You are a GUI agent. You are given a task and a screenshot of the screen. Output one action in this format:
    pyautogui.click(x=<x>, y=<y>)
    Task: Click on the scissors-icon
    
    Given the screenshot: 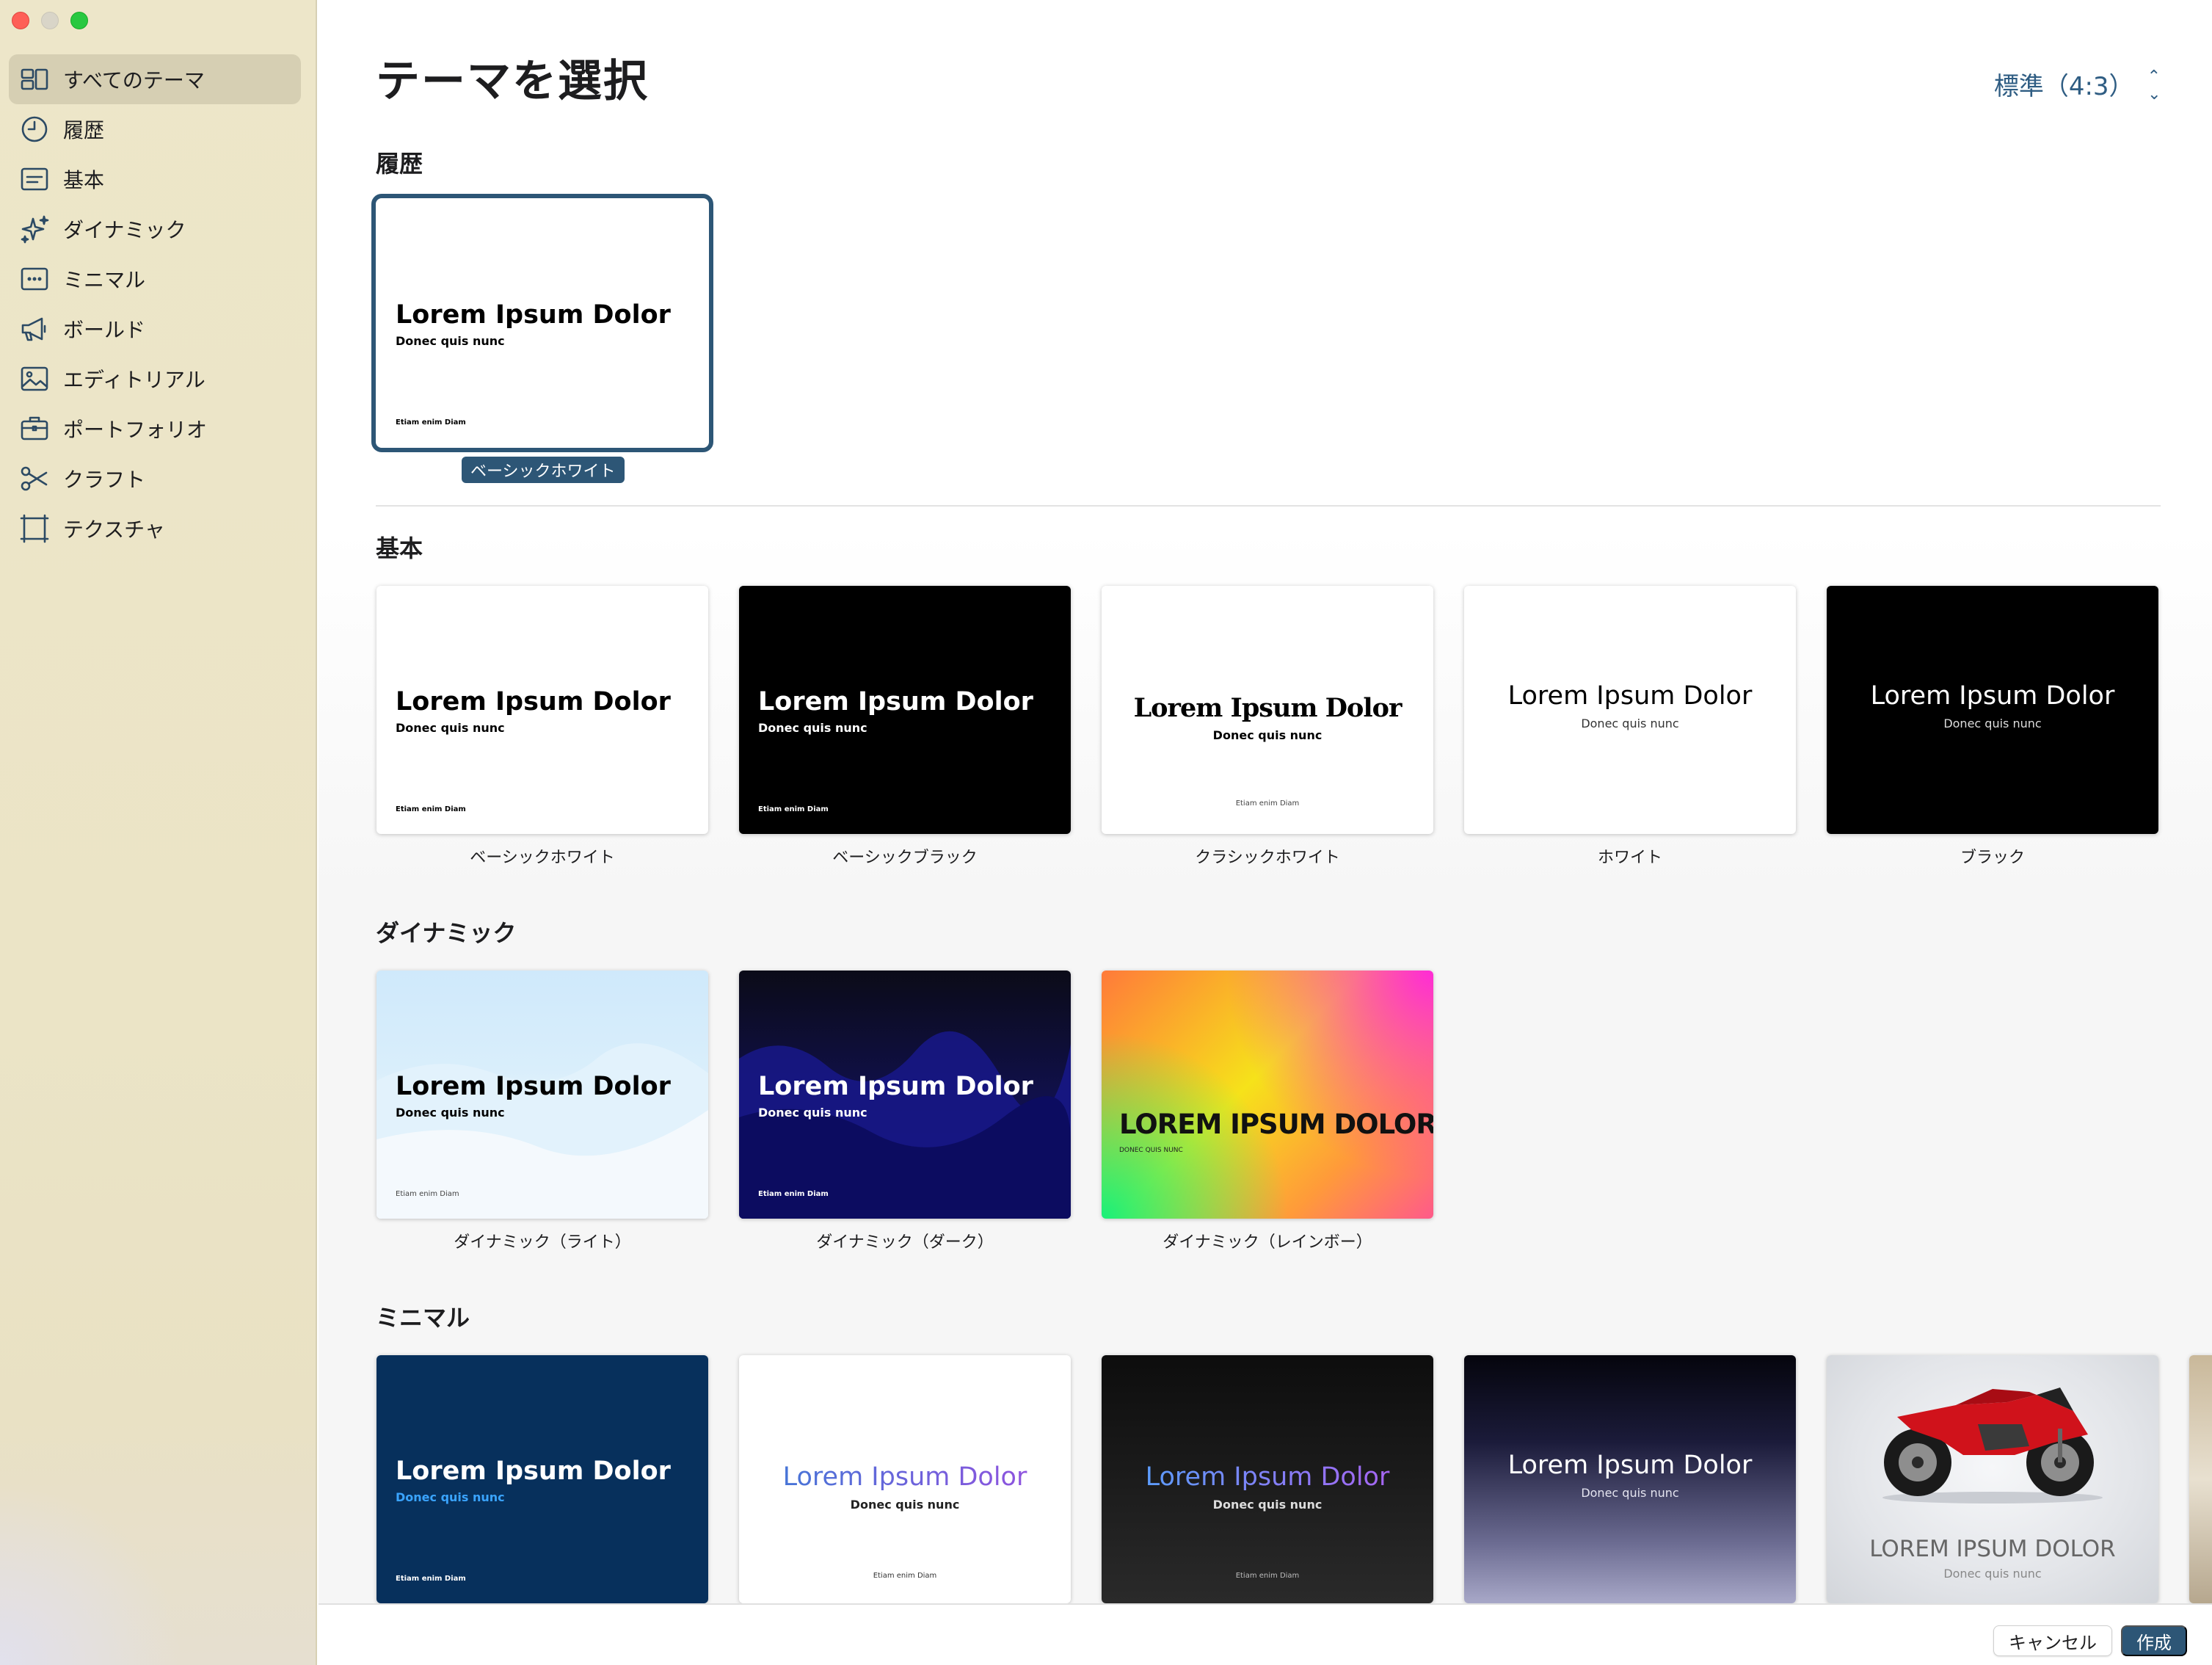 What is the action you would take?
    pyautogui.click(x=34, y=479)
    